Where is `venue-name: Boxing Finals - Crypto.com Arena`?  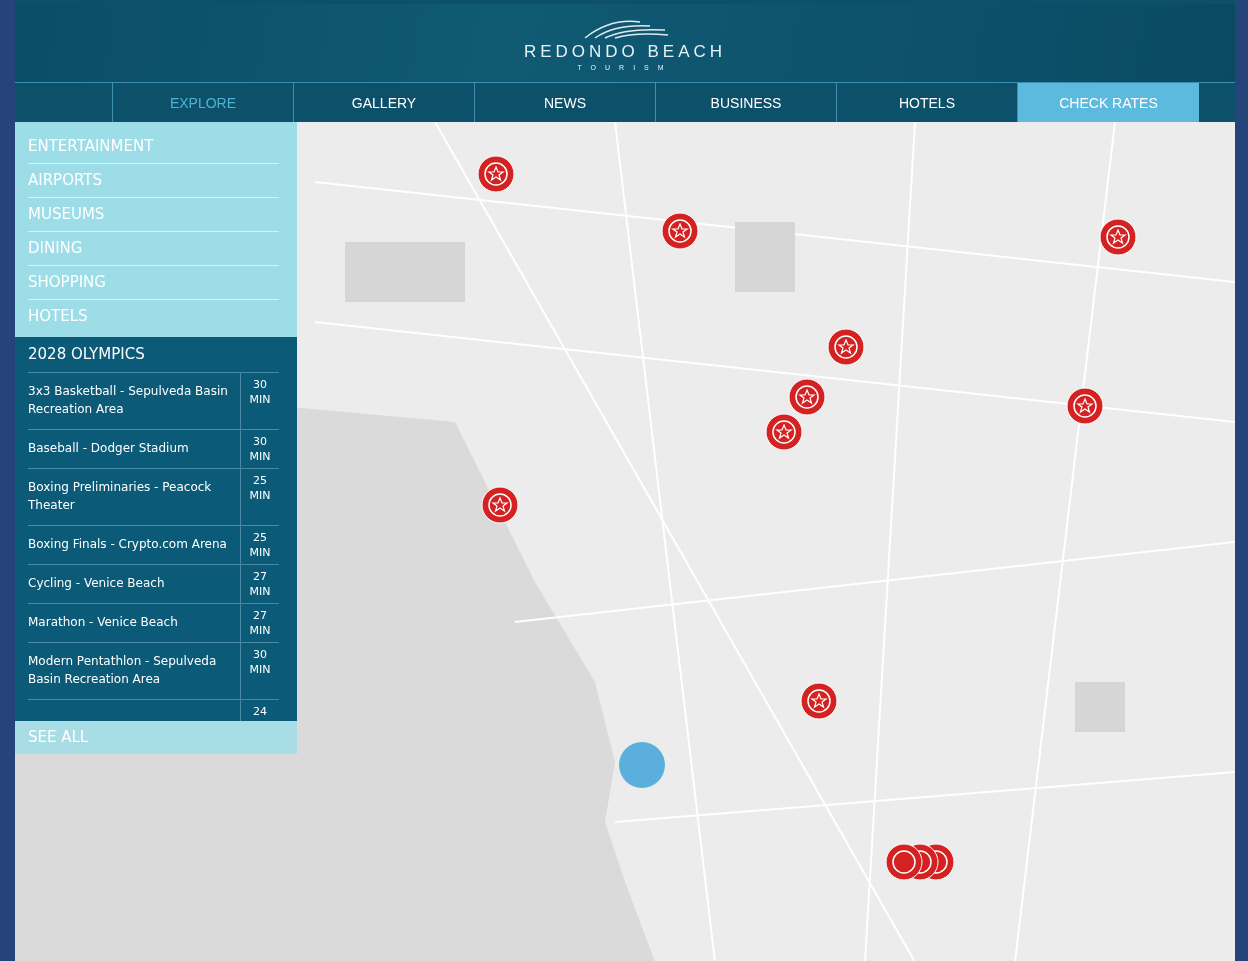 venue-name: Boxing Finals - Crypto.com Arena is located at coordinates (134, 545).